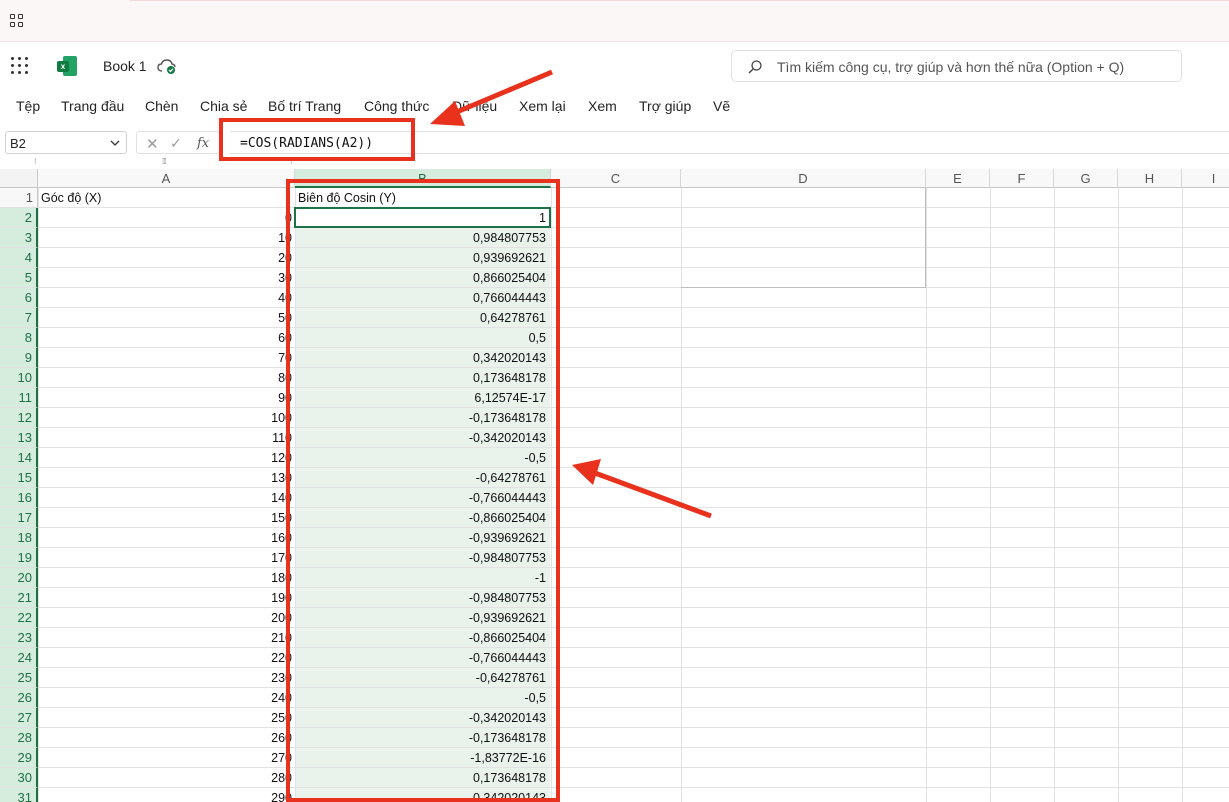 This screenshot has width=1229, height=802. What do you see at coordinates (474, 106) in the screenshot?
I see `menu-data: Dữ liệu` at bounding box center [474, 106].